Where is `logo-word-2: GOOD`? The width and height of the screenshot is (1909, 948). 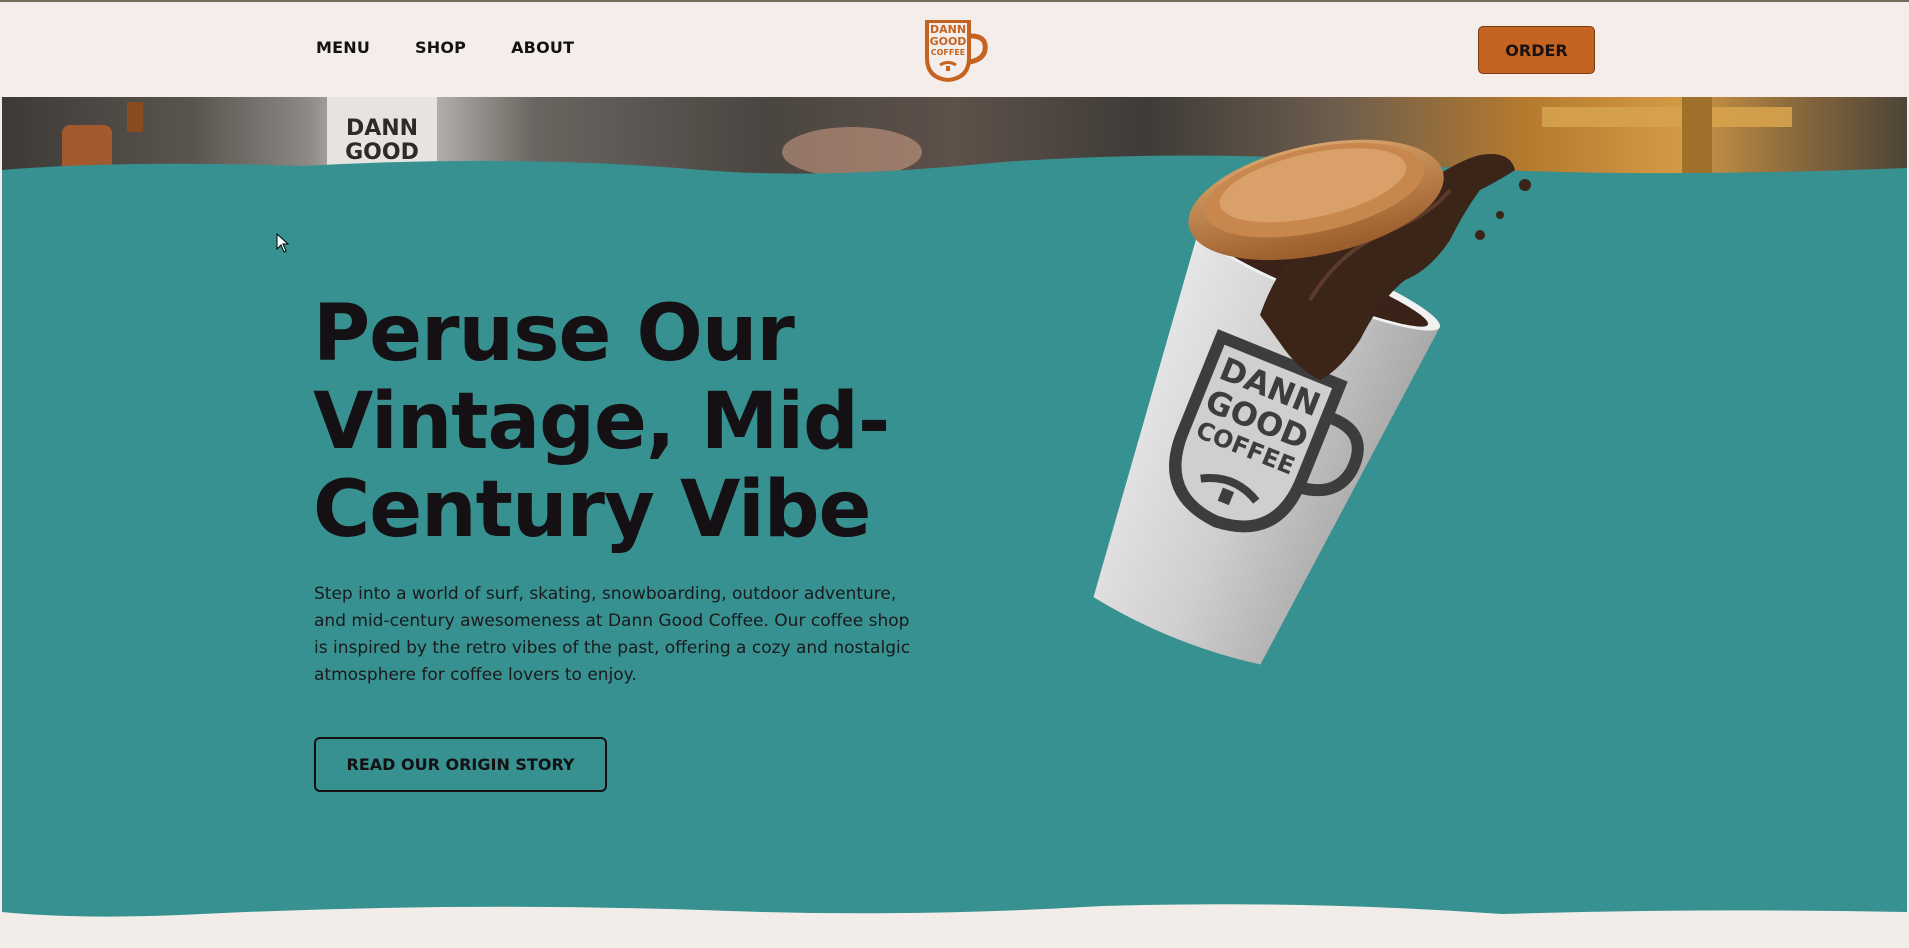 logo-word-2: GOOD is located at coordinates (948, 41).